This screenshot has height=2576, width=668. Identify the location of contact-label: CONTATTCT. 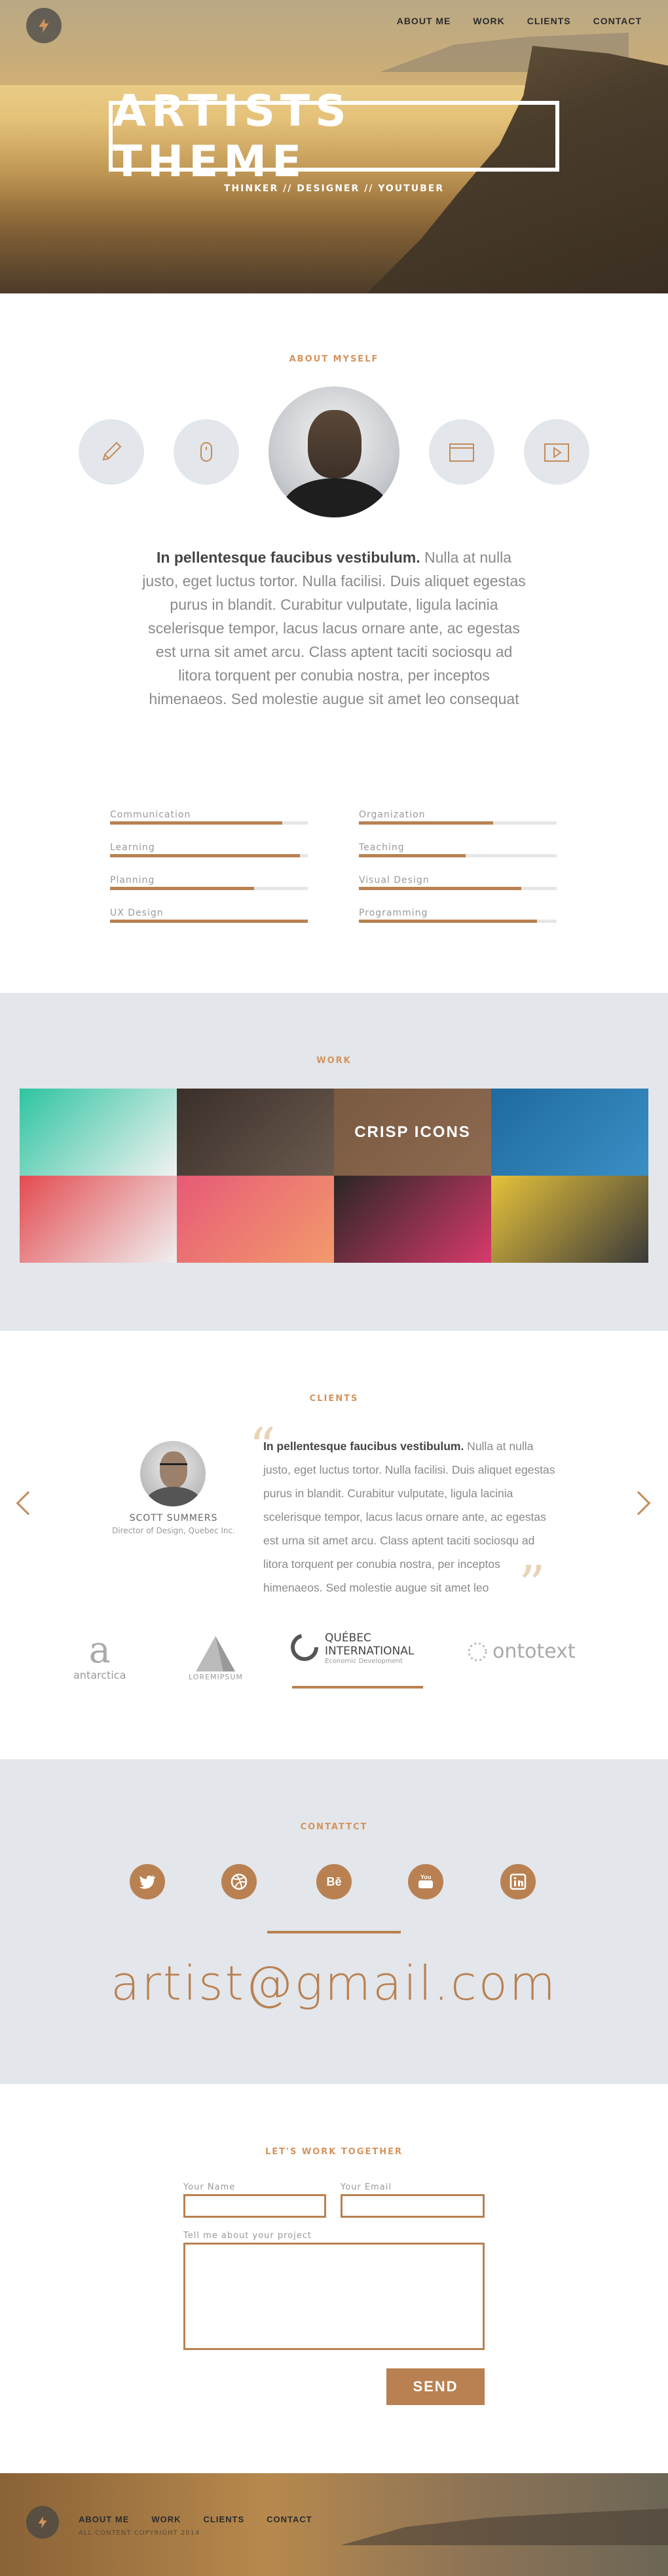
(334, 1827).